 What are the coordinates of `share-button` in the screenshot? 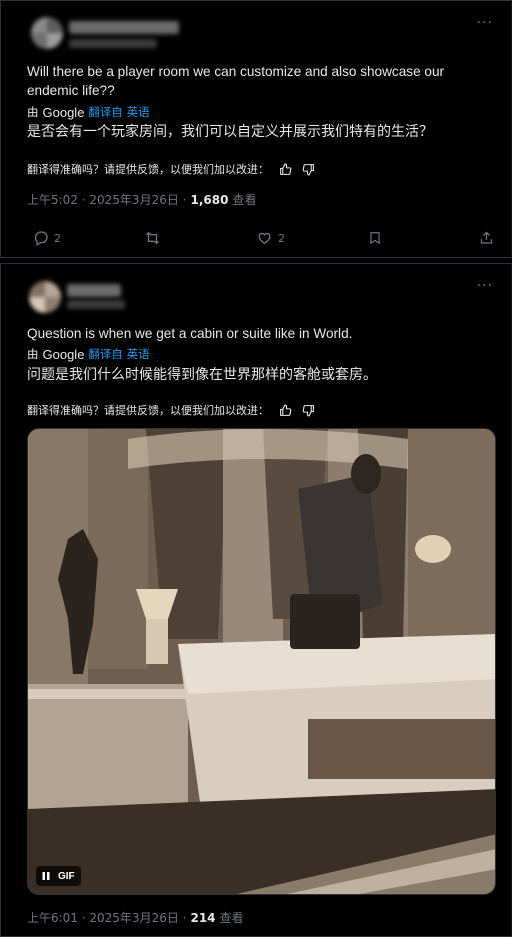 It's located at (486, 238).